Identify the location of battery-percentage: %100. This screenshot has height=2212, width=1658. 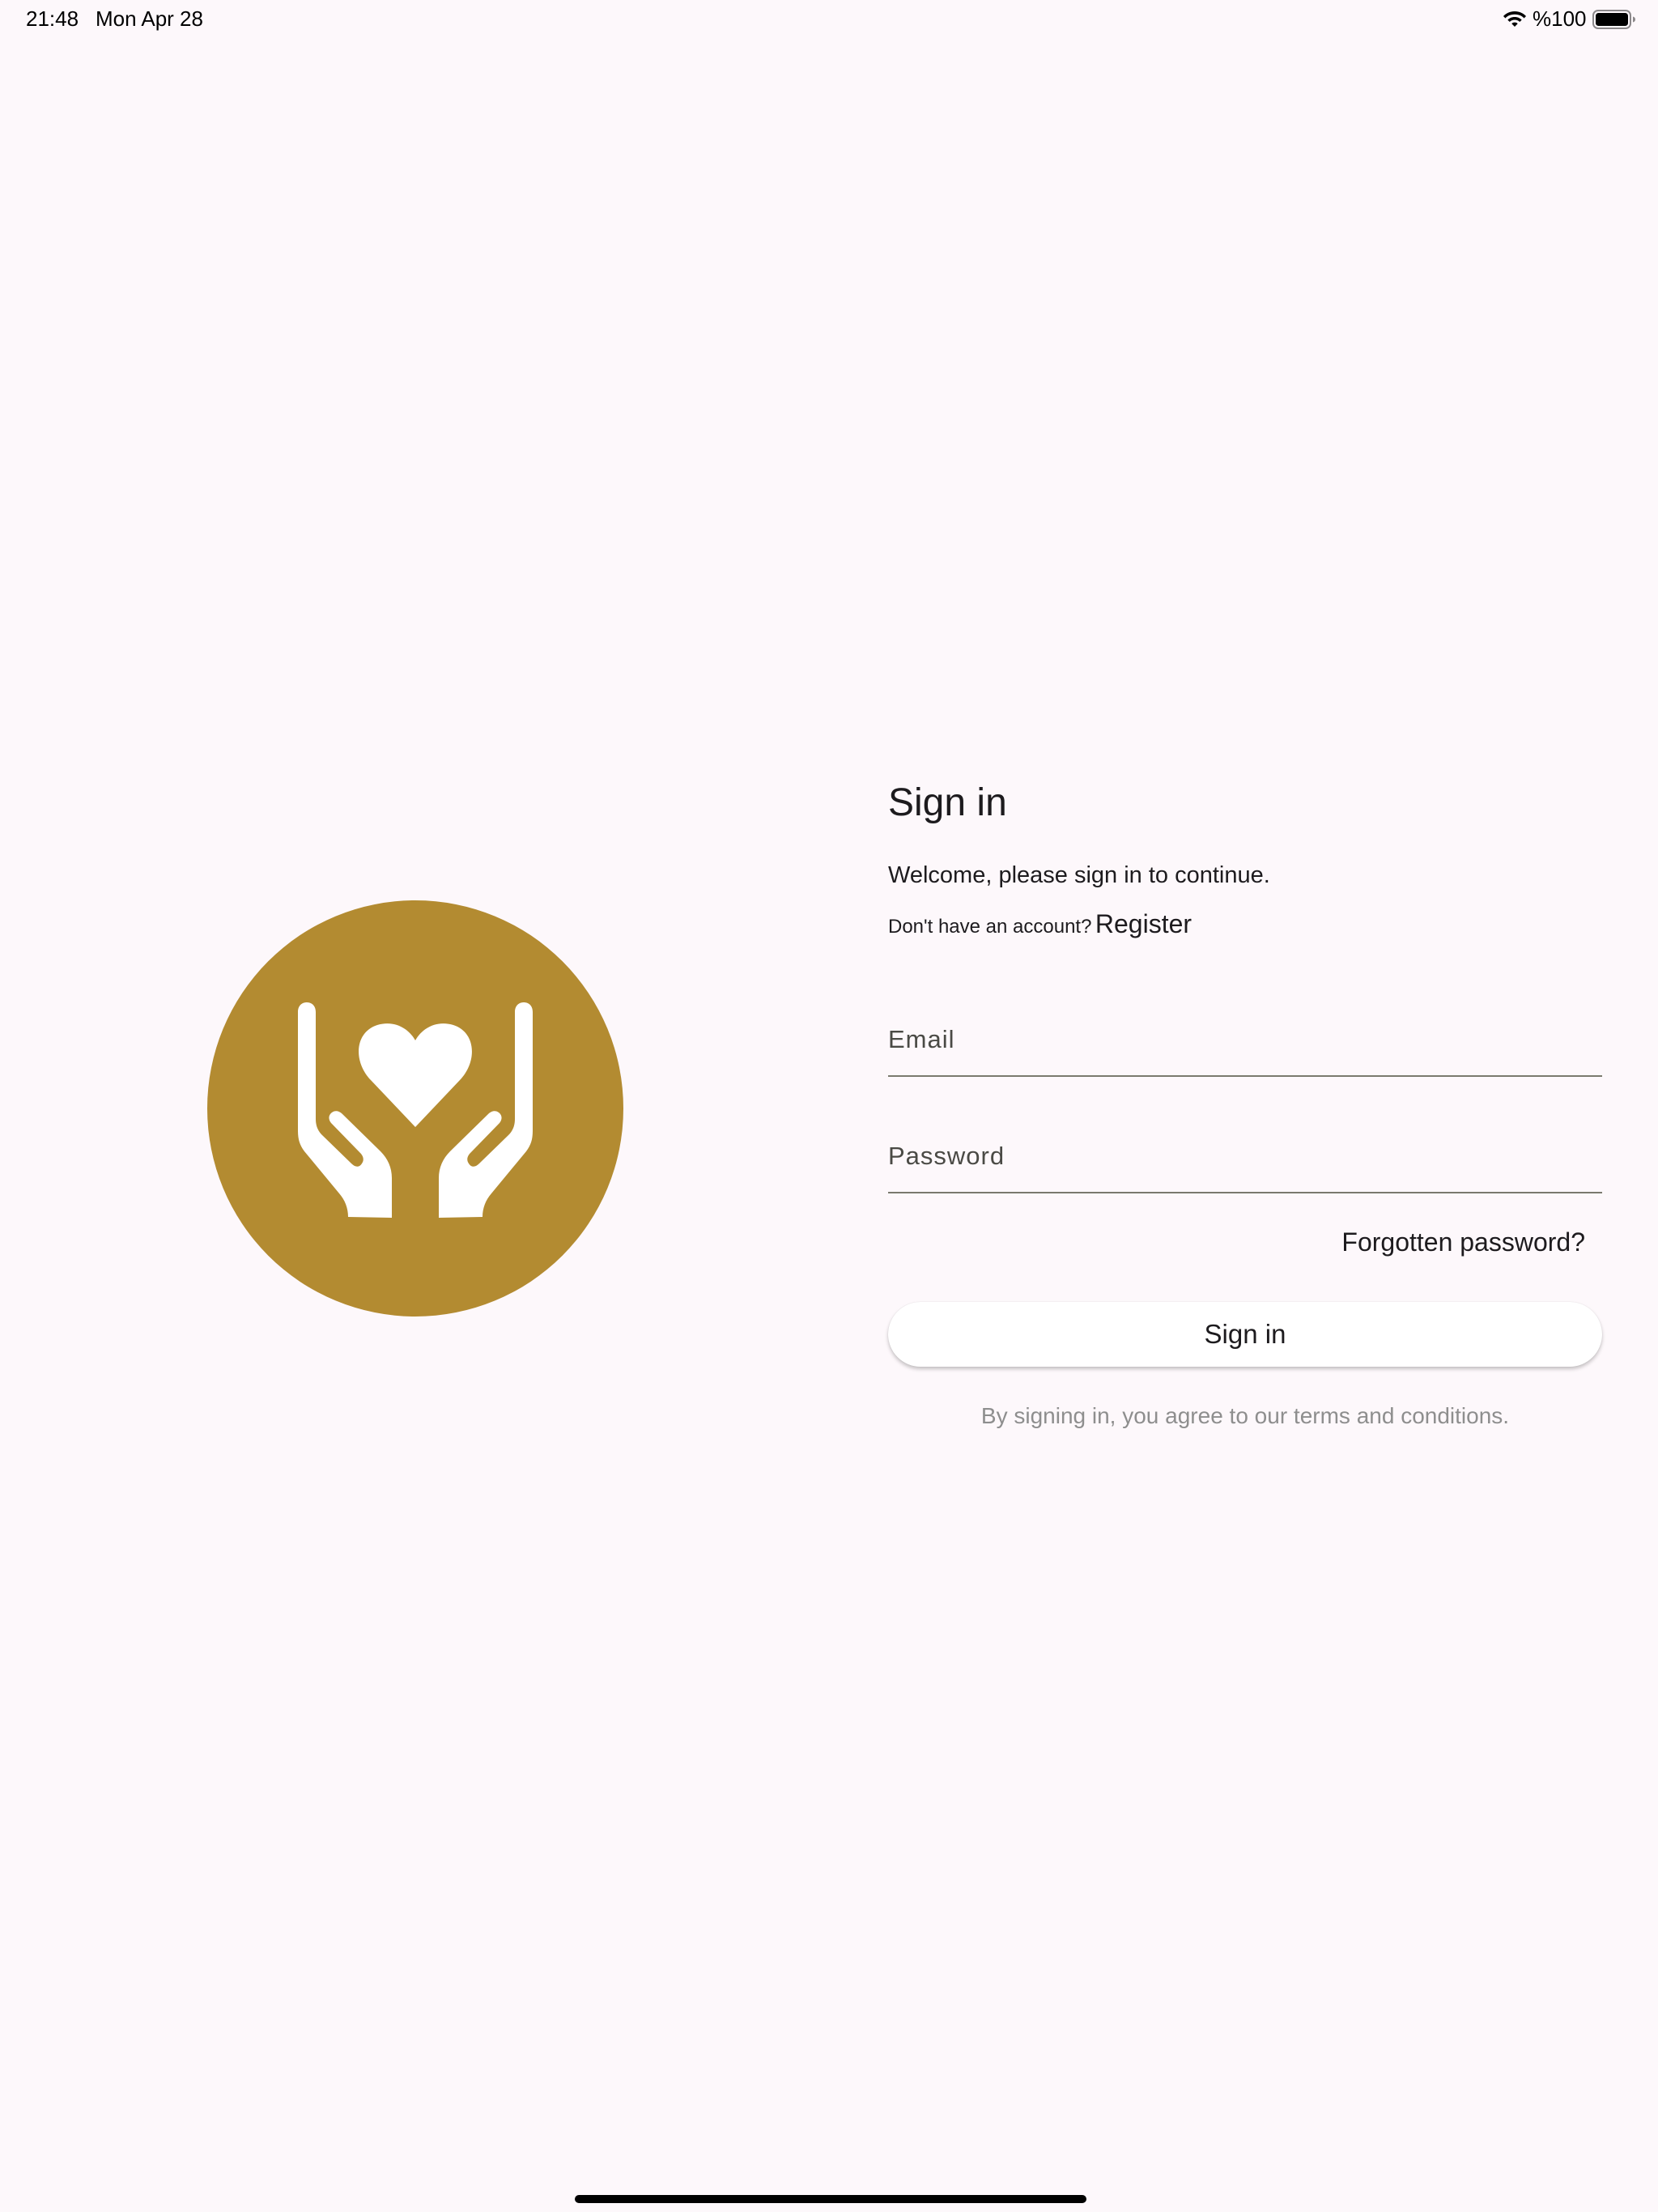
(1560, 19).